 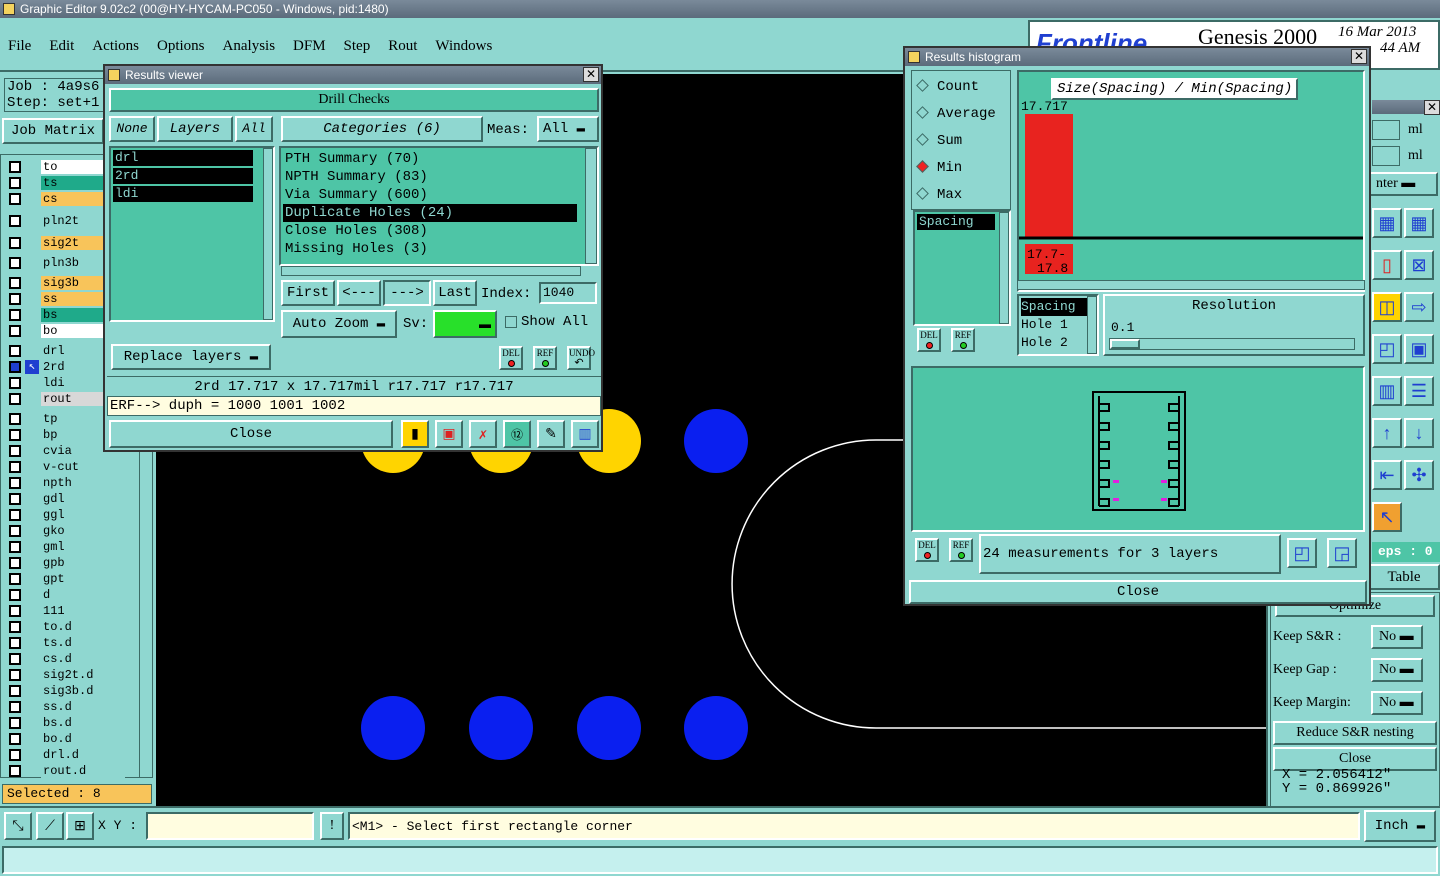 What do you see at coordinates (1125, 344) in the screenshot?
I see `hist-resolution-thumb` at bounding box center [1125, 344].